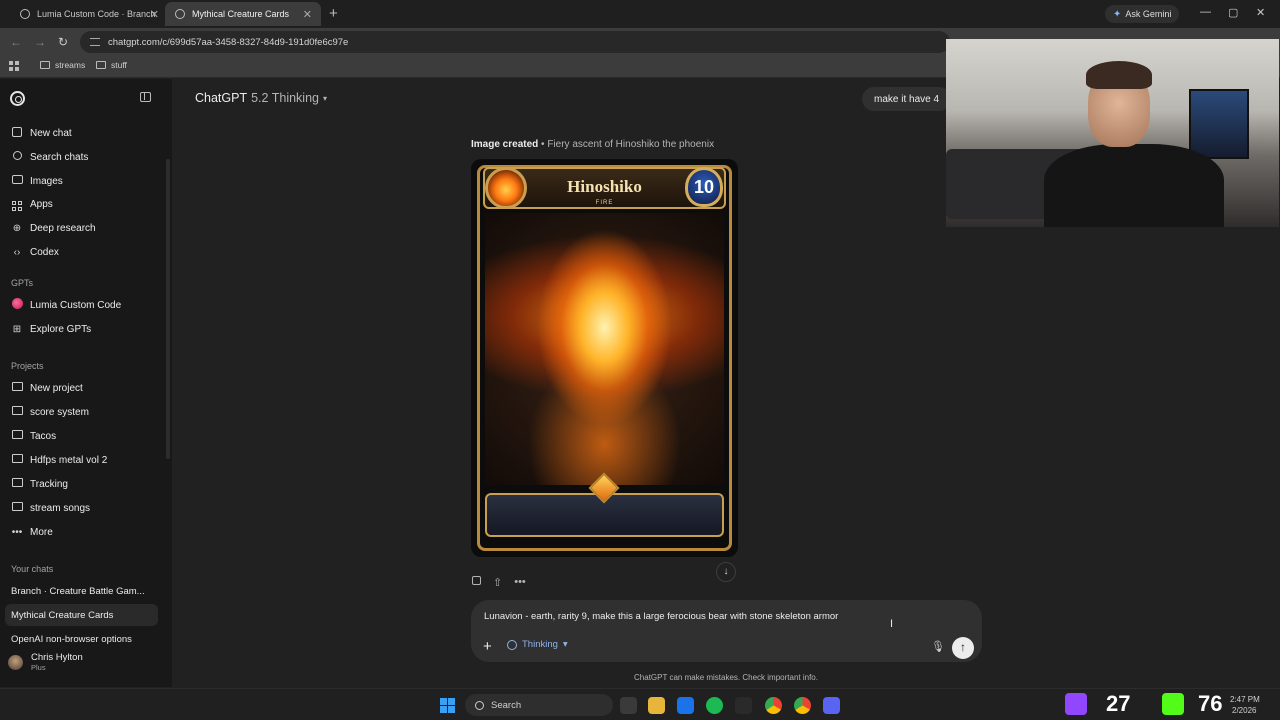  I want to click on windows-start-icon, so click(447, 705).